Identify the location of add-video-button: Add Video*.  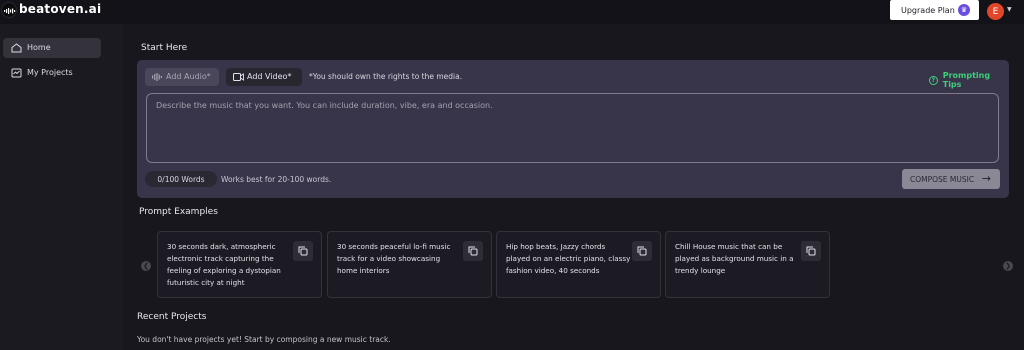
(264, 77).